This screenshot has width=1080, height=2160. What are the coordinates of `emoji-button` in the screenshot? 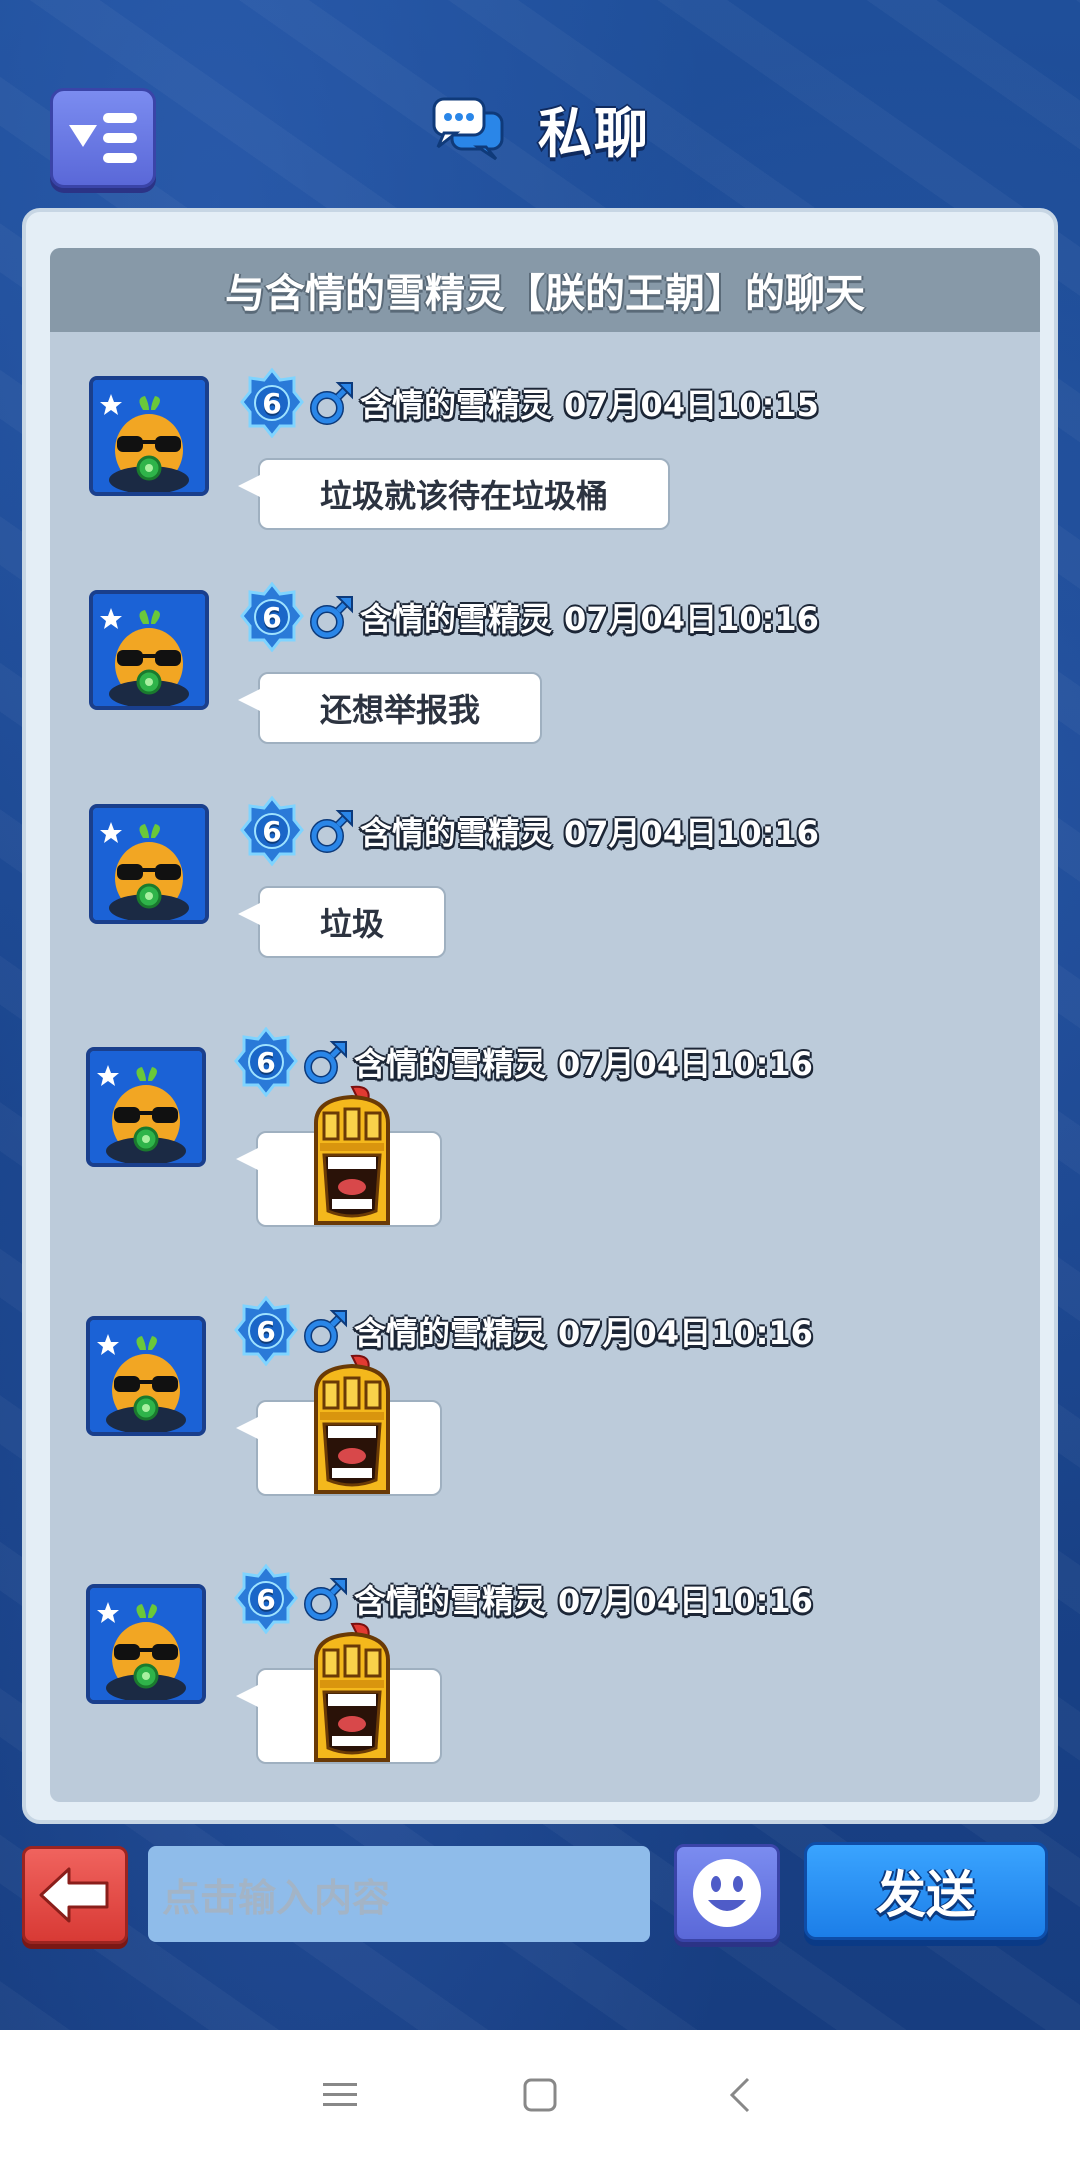 It's located at (727, 1893).